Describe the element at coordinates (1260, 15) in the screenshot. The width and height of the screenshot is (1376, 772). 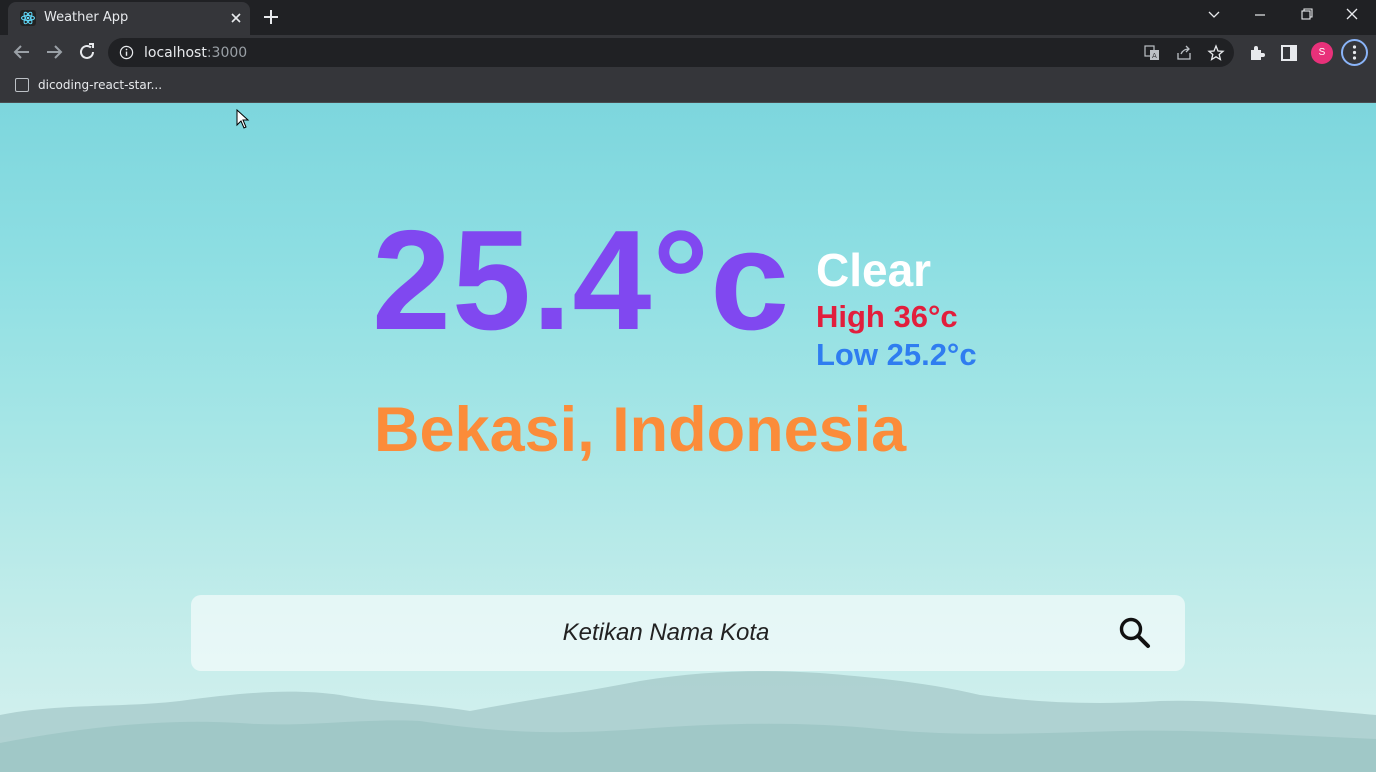
I see `minimize-icon` at that location.